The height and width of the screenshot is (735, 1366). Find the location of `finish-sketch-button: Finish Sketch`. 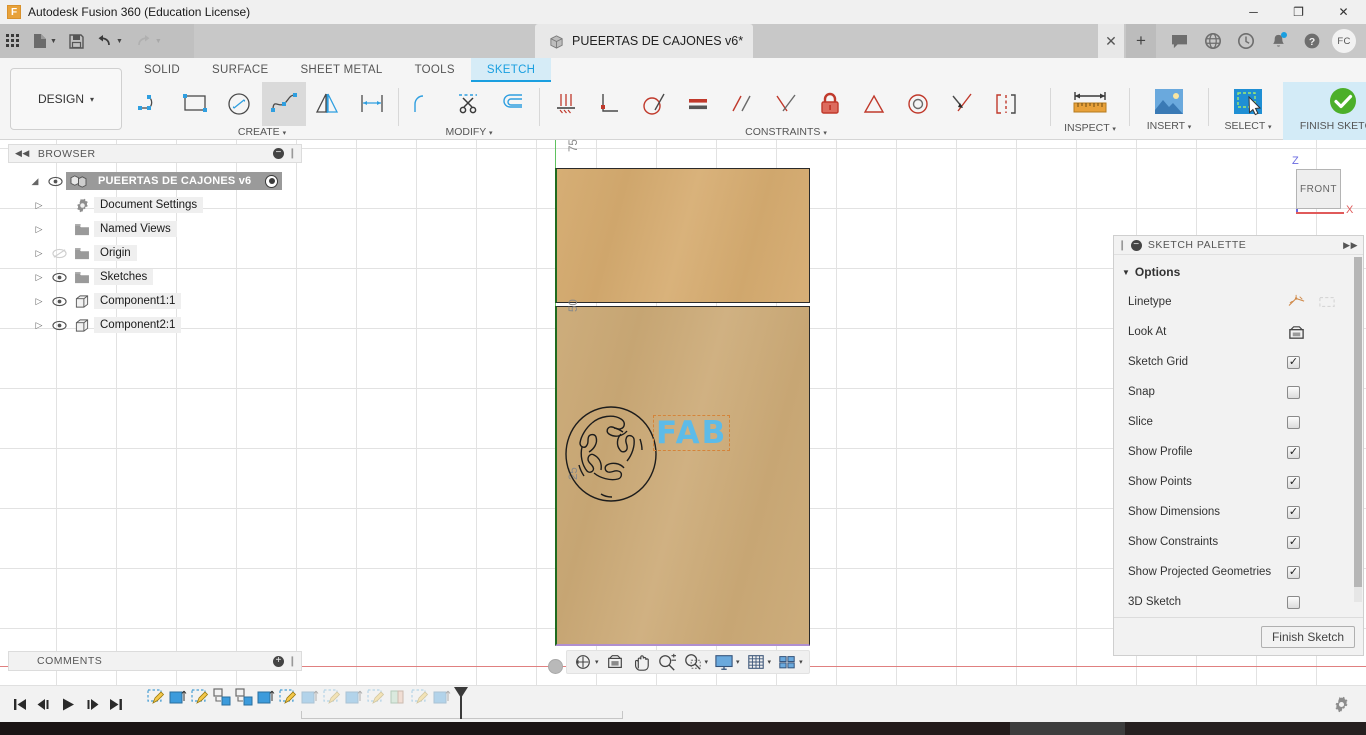

finish-sketch-button: Finish Sketch is located at coordinates (1307, 636).